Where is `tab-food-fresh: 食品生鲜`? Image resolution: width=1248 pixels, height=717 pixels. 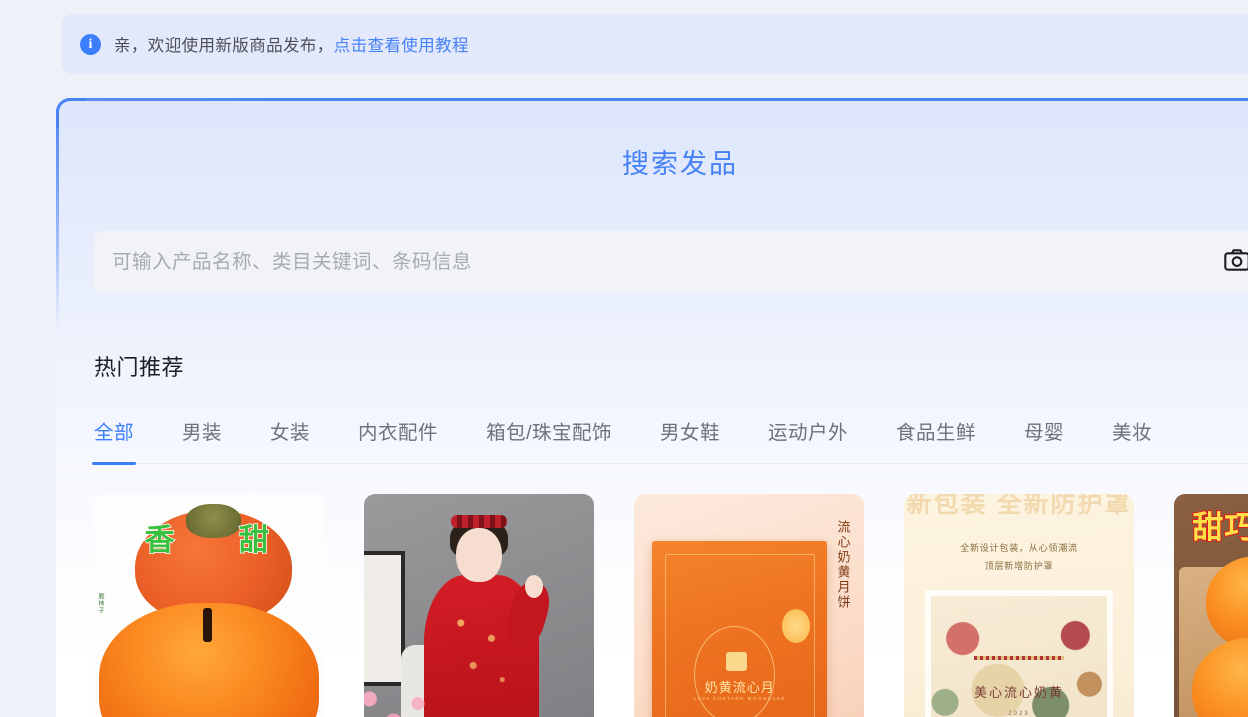
tab-food-fresh: 食品生鲜 is located at coordinates (936, 436).